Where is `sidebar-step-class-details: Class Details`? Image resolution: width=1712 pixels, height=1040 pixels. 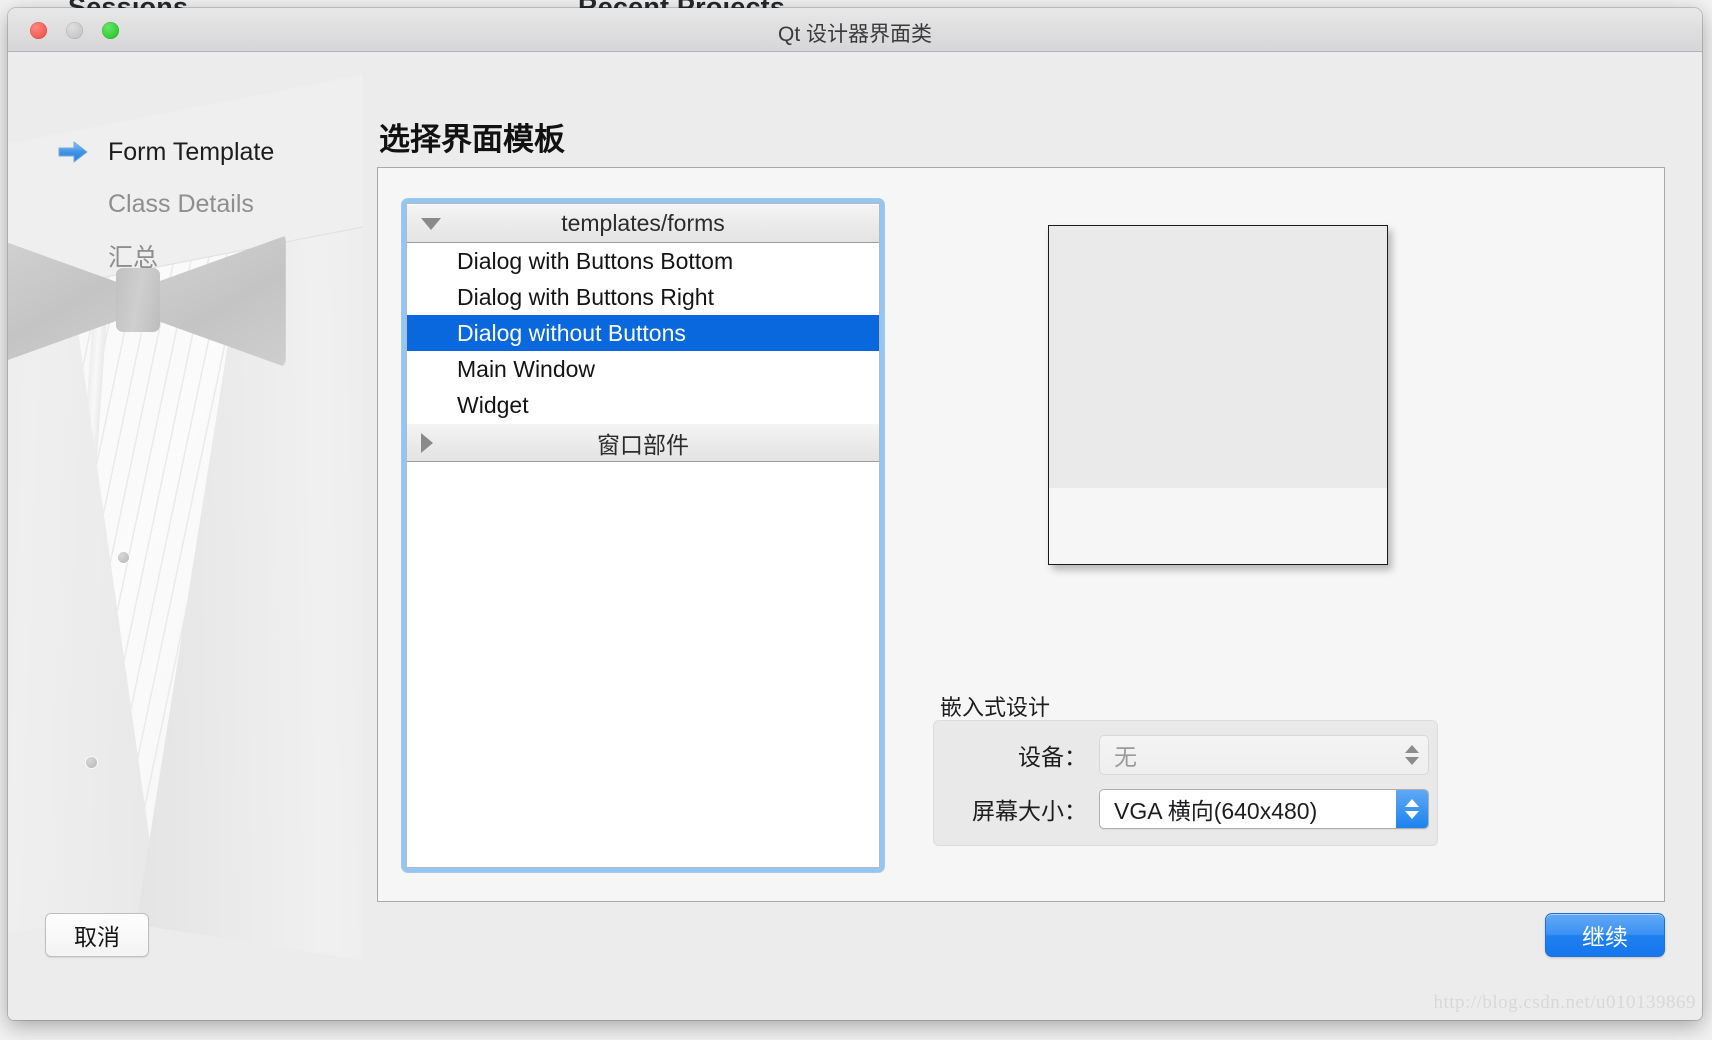 sidebar-step-class-details: Class Details is located at coordinates (185, 204).